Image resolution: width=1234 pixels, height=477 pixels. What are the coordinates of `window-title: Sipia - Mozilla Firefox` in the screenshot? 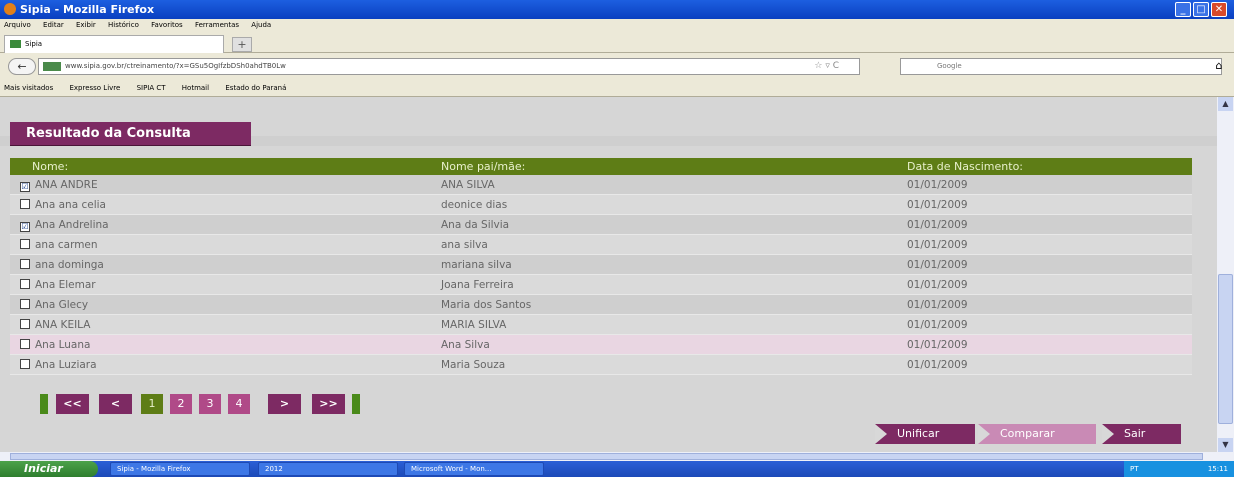 It's located at (87, 9).